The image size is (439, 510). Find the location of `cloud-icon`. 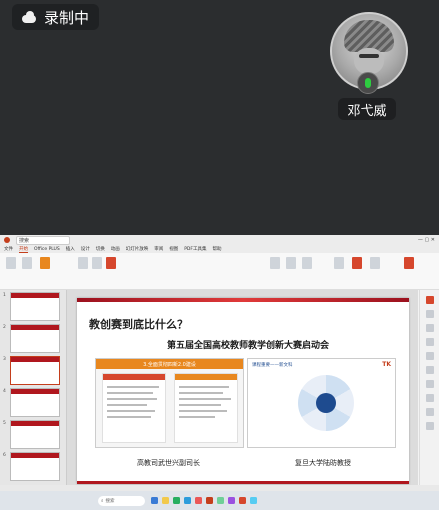

cloud-icon is located at coordinates (29, 17).